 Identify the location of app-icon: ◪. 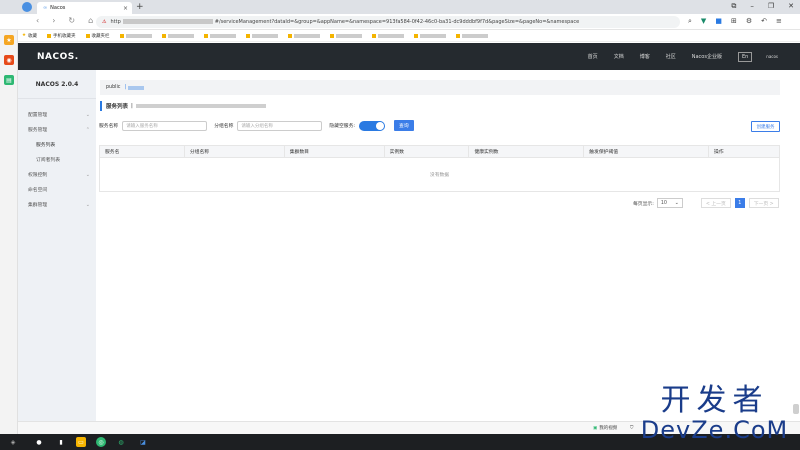
(143, 442).